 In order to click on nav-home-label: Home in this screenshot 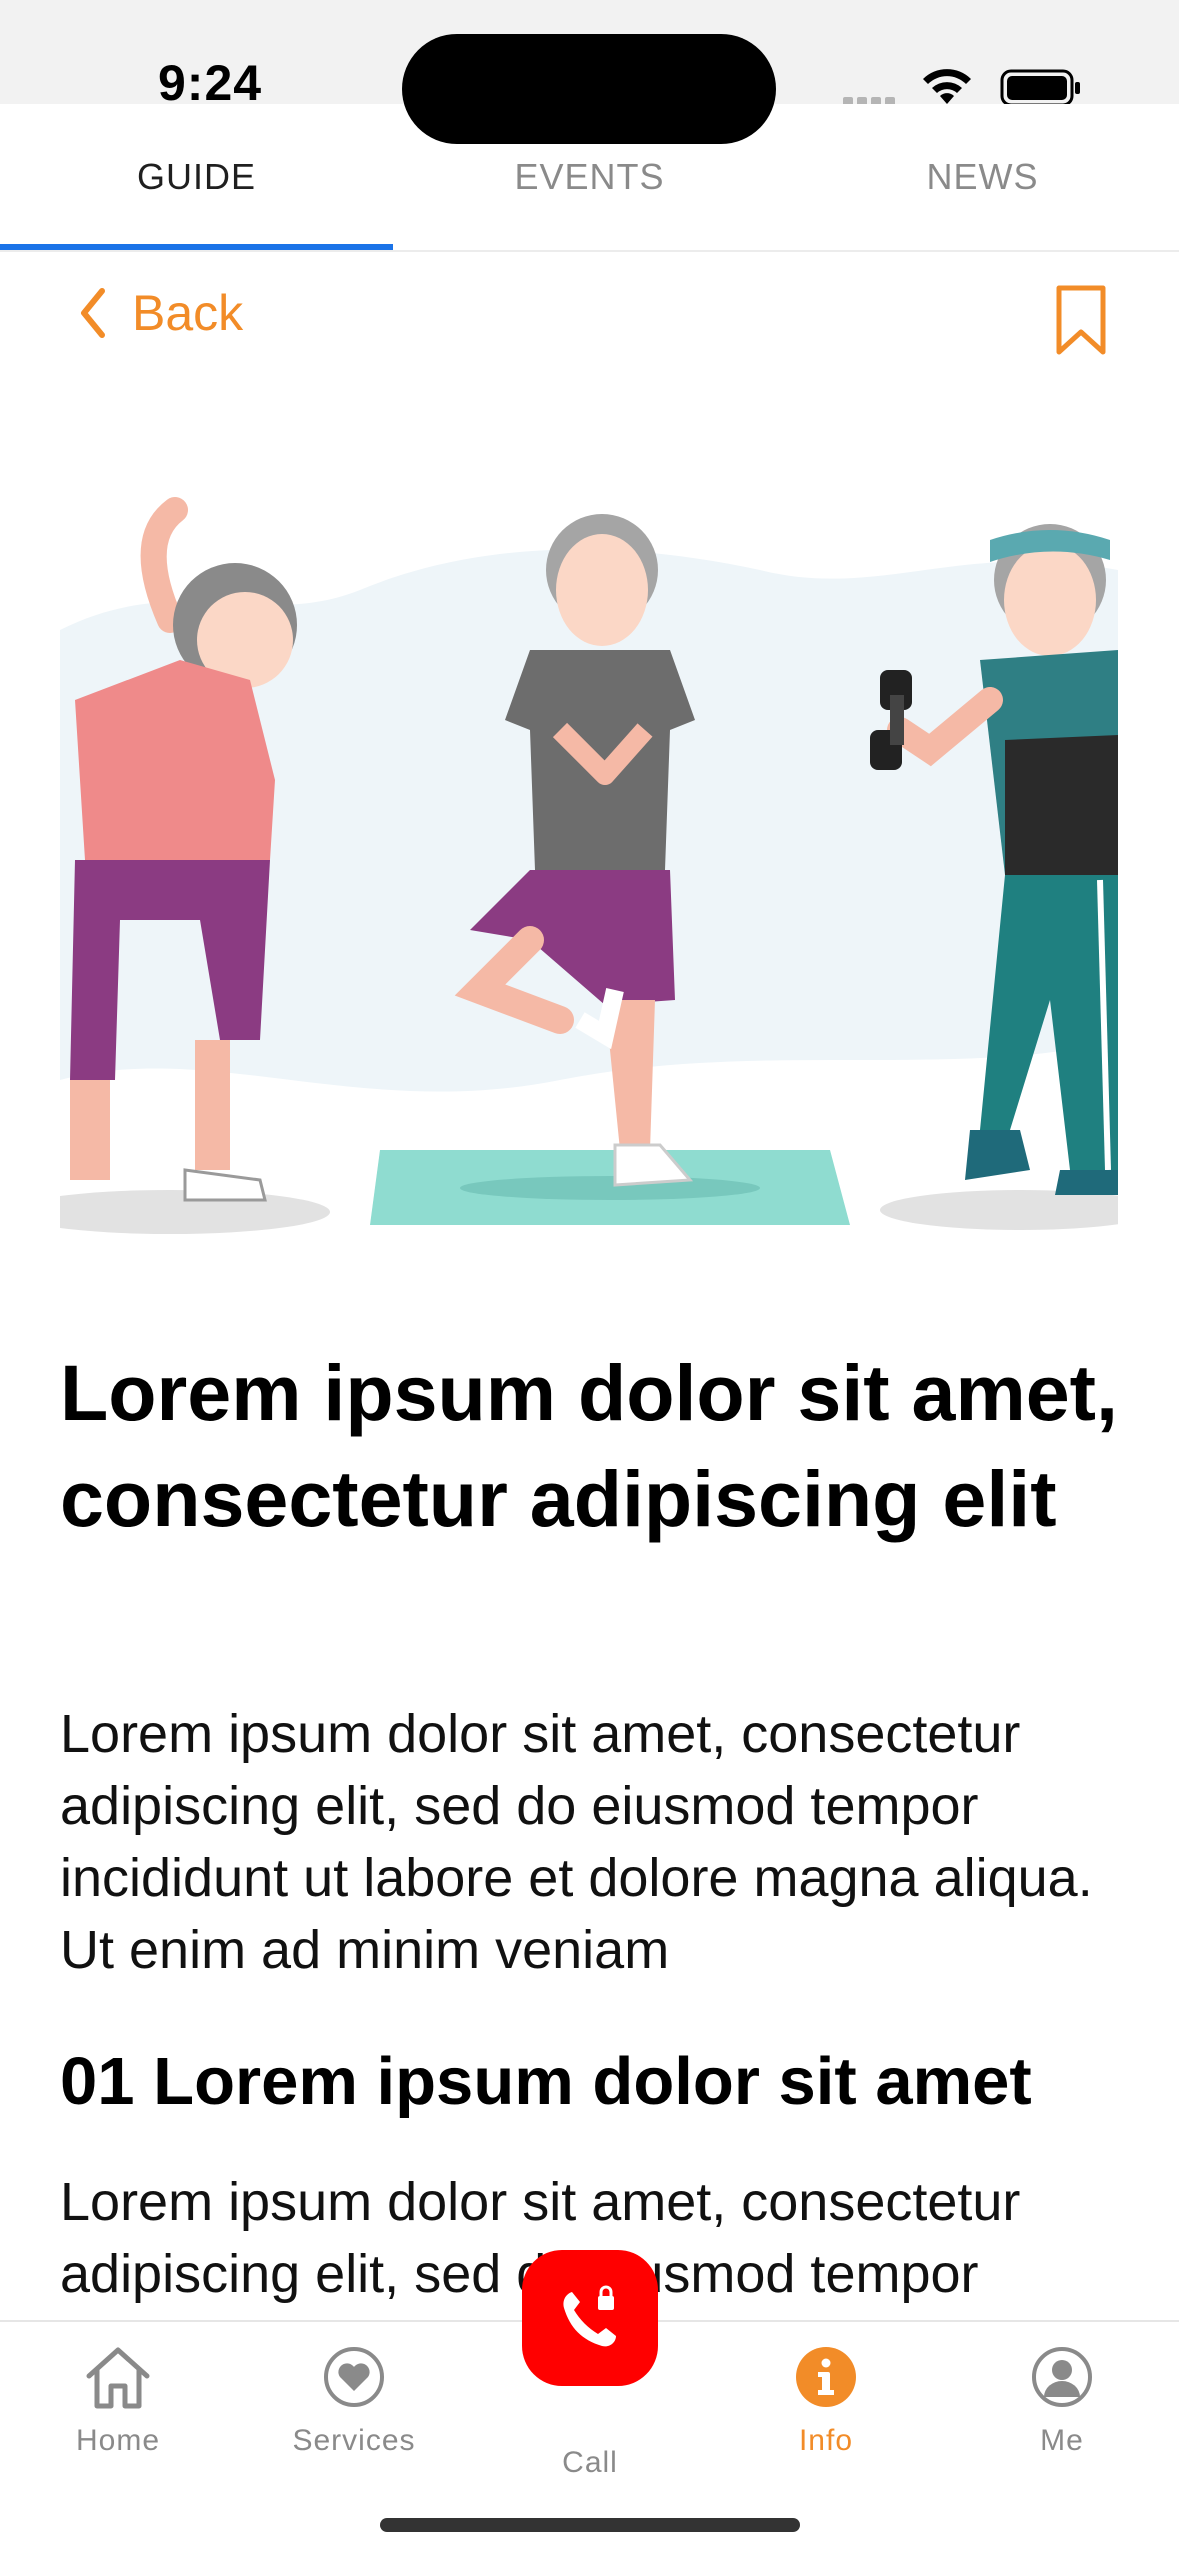, I will do `click(118, 2440)`.